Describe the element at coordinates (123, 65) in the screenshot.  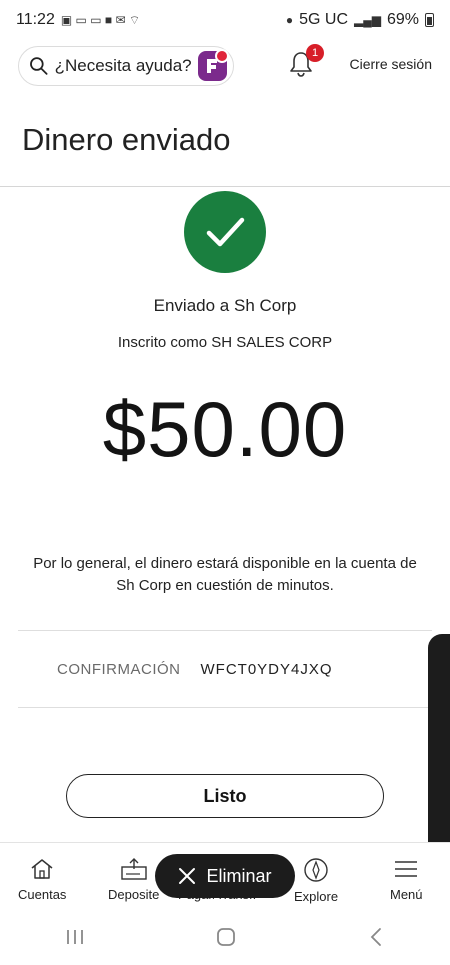
I see `help-search-label: ¿Necesita ayuda?` at that location.